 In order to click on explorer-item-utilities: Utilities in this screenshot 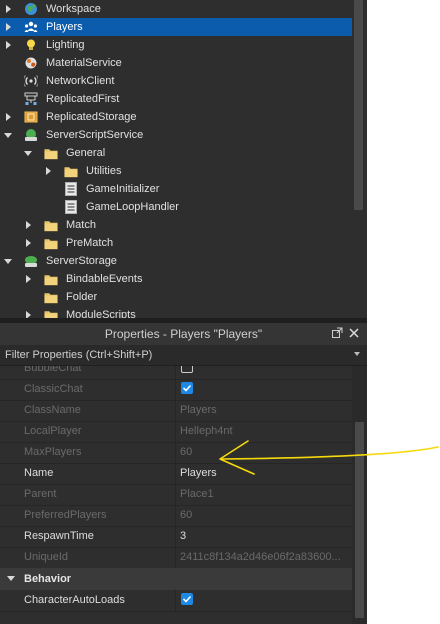, I will do `click(176, 171)`.